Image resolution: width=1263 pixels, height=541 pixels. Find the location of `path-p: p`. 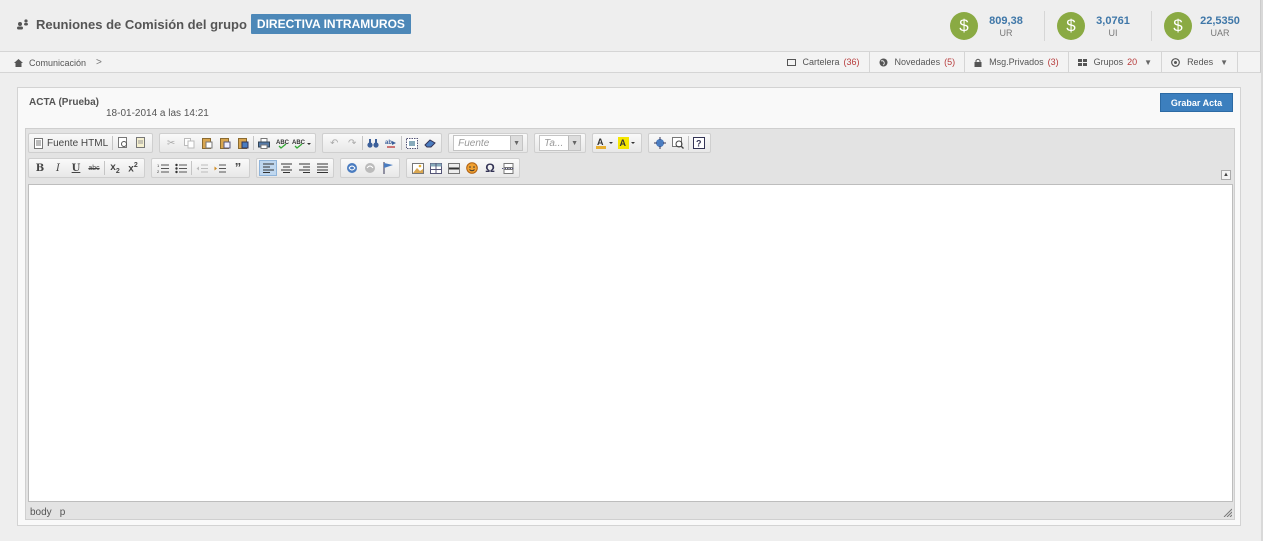

path-p: p is located at coordinates (63, 512).